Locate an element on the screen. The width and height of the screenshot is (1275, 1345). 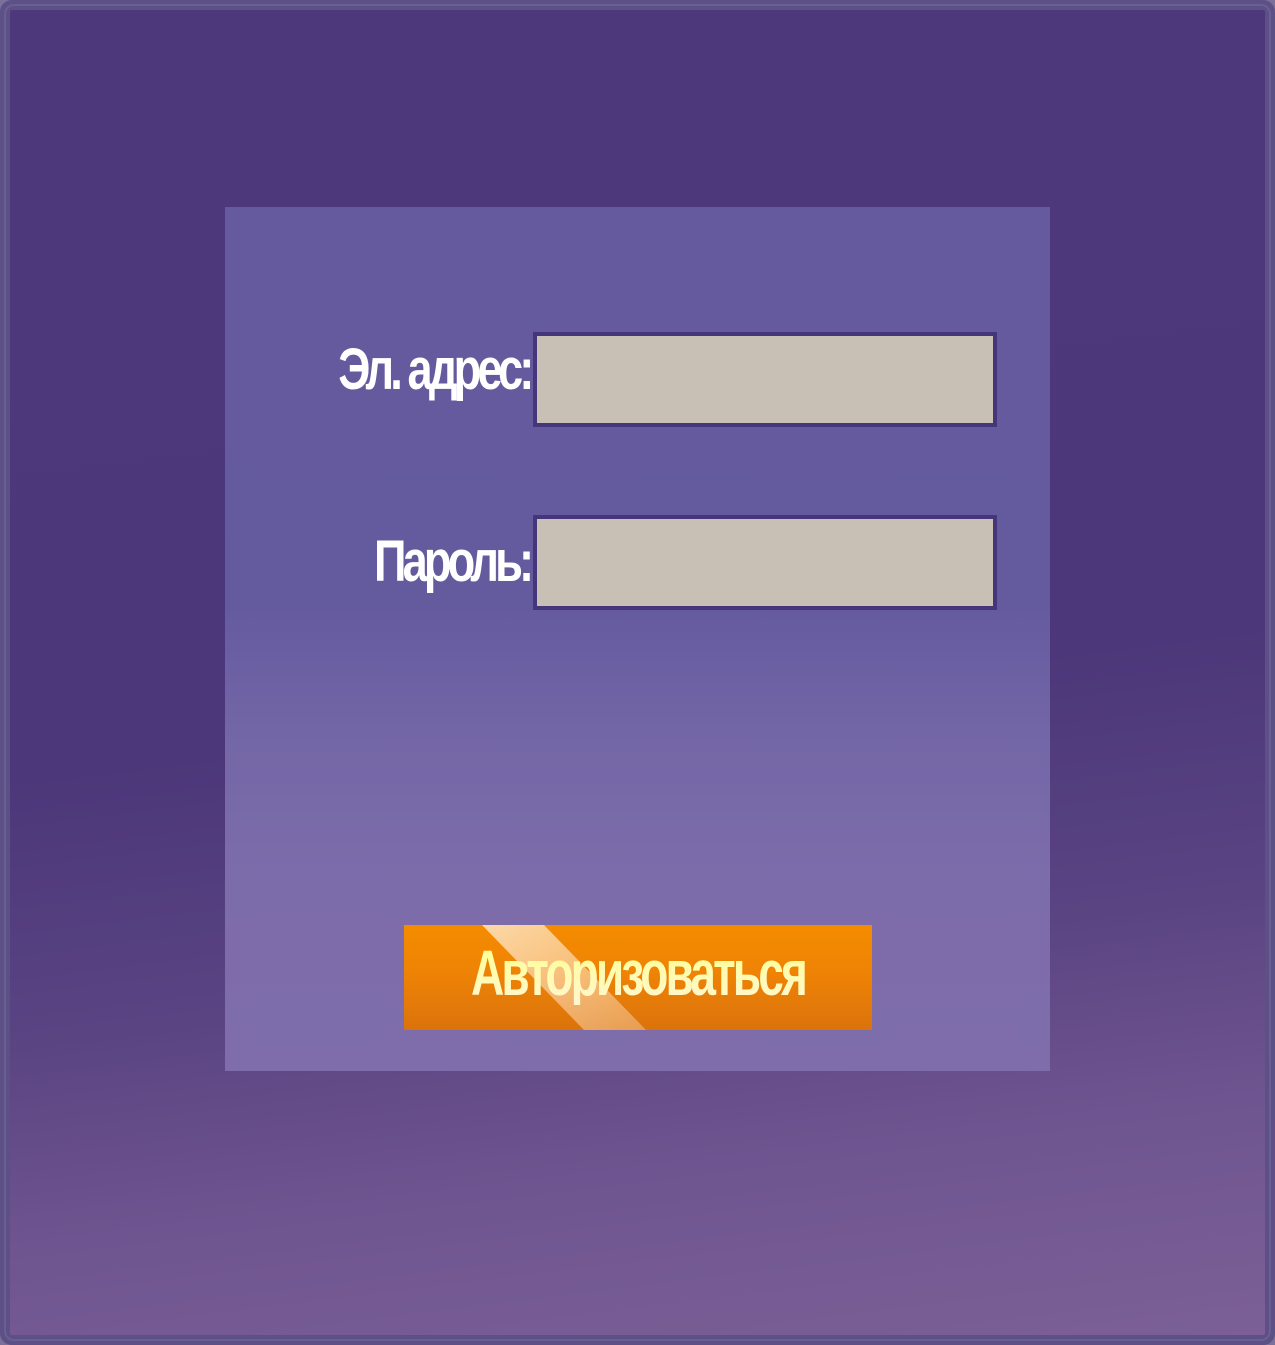
login-button: Авторизоваться is located at coordinates (638, 977).